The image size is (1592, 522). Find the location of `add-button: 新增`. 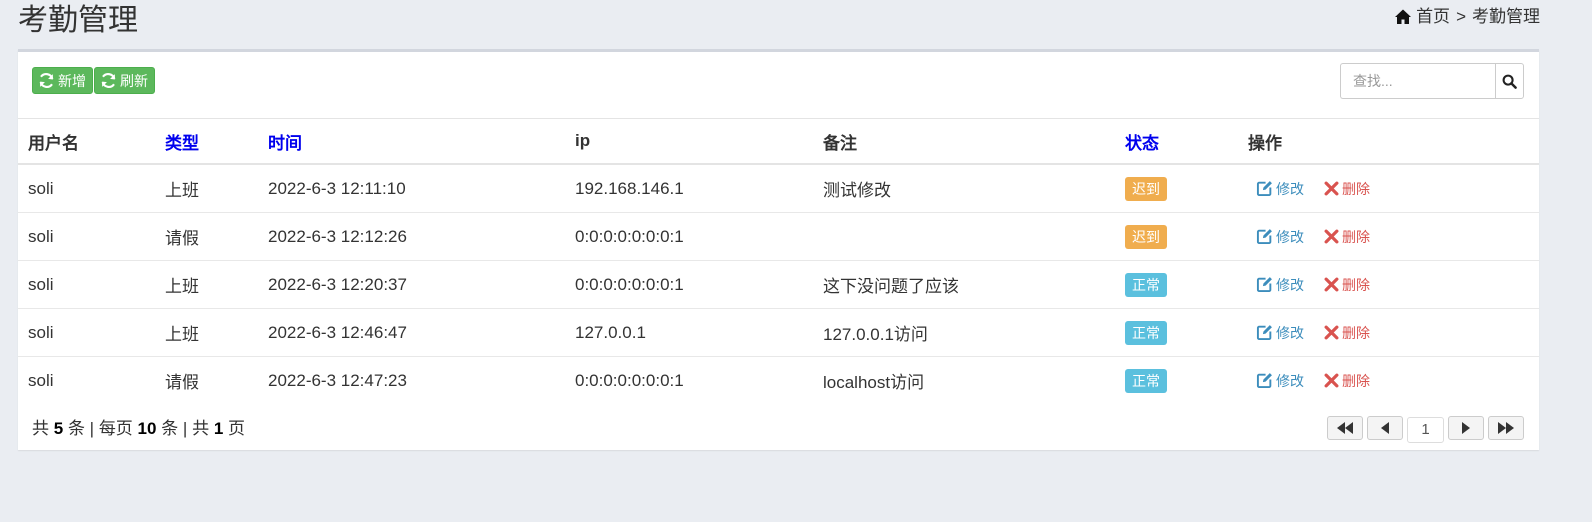

add-button: 新增 is located at coordinates (62, 80).